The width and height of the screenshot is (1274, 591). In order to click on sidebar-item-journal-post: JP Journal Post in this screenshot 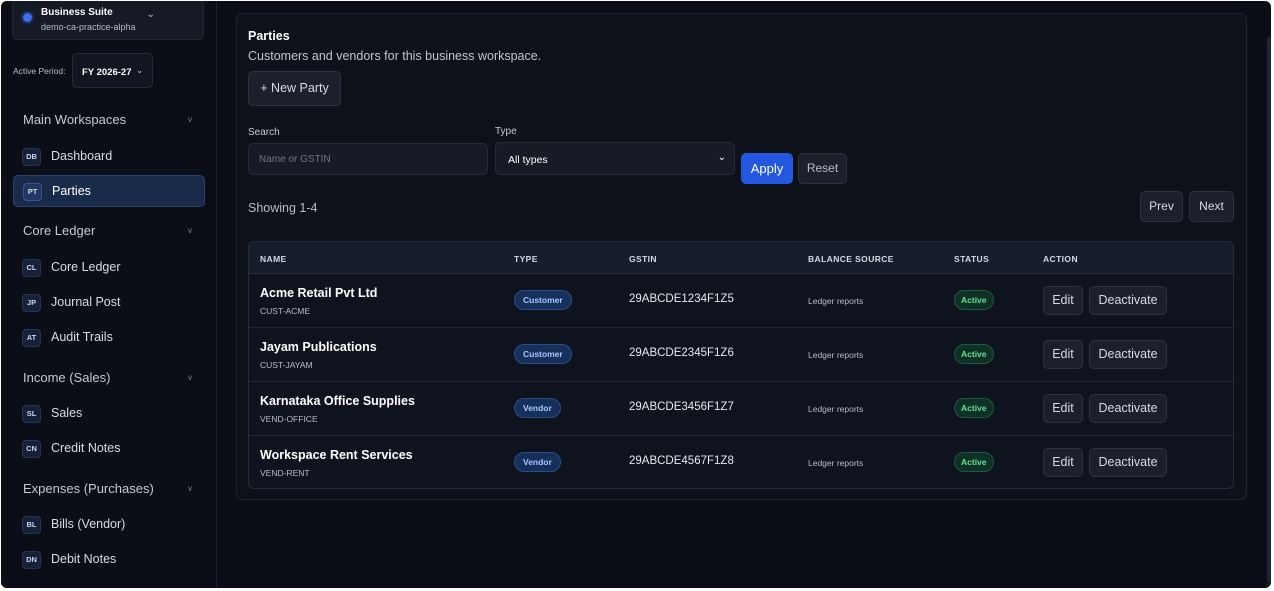, I will do `click(109, 303)`.